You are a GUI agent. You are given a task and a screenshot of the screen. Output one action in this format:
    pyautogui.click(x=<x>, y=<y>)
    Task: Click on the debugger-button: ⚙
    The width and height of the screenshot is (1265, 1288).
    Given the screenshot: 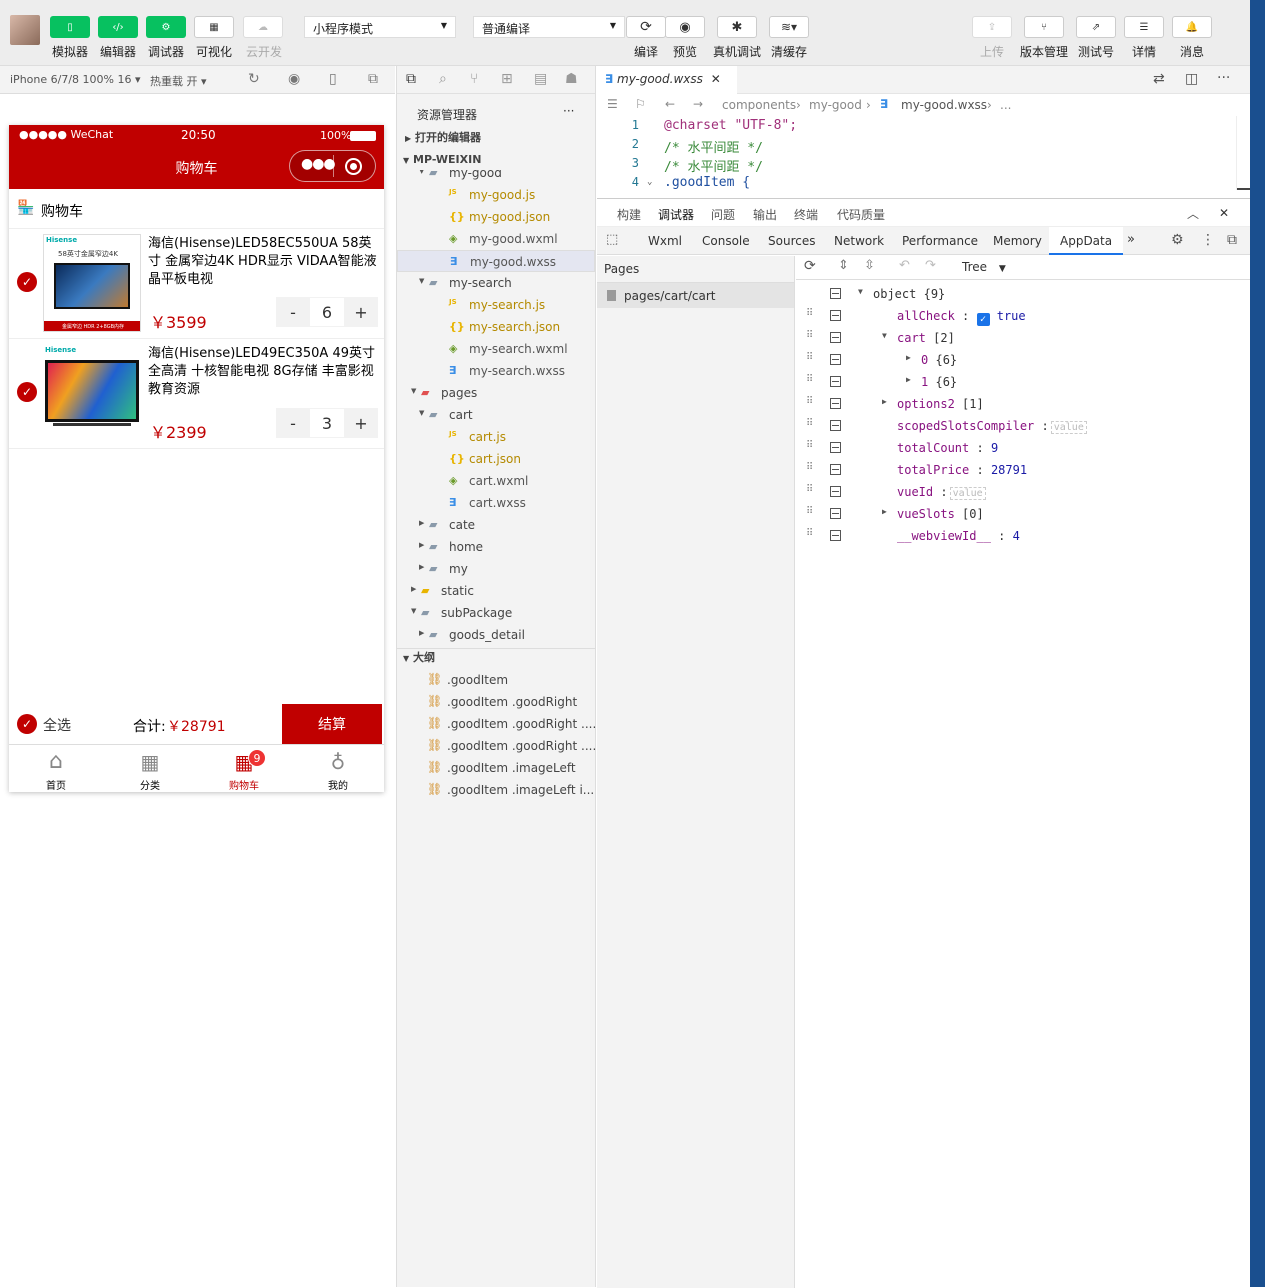 What is the action you would take?
    pyautogui.click(x=166, y=27)
    